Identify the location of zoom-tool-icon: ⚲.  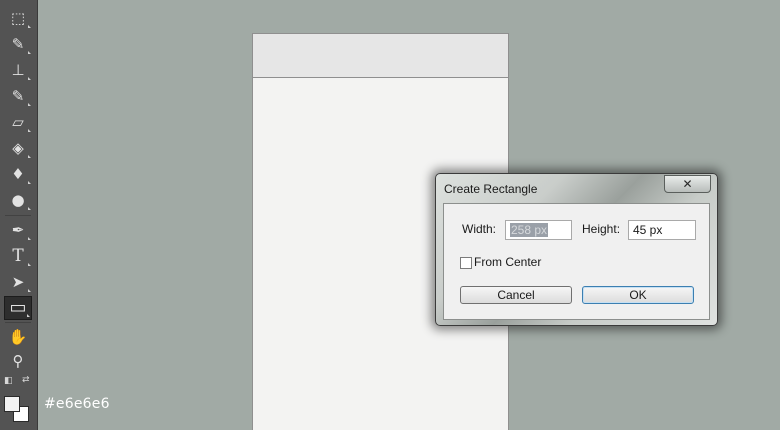
(18, 361).